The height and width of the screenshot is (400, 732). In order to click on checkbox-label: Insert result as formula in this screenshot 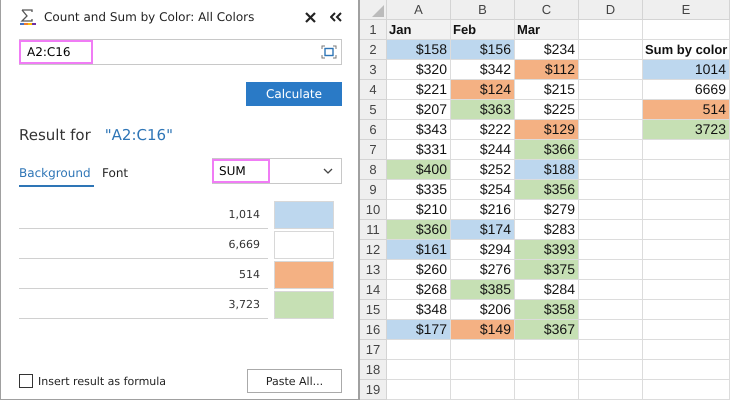, I will do `click(102, 381)`.